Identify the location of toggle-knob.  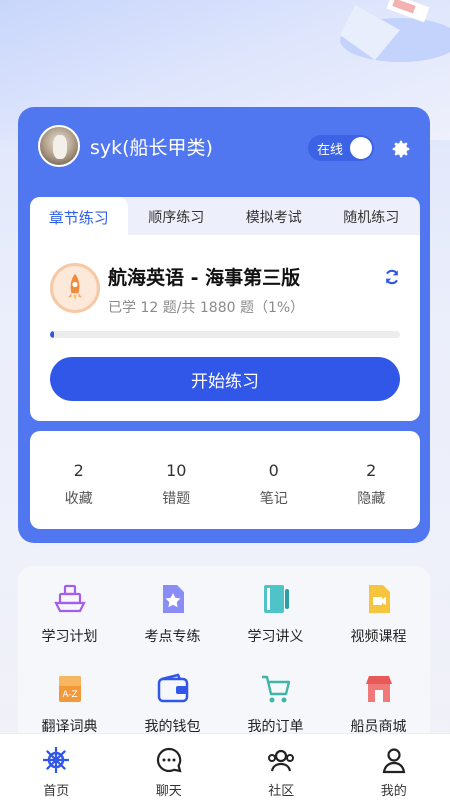
(361, 148).